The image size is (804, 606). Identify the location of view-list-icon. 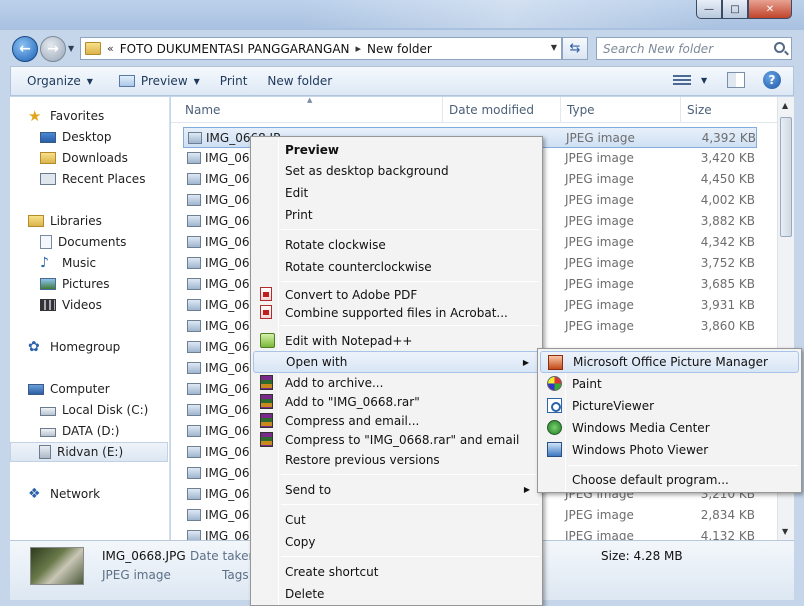
(682, 80).